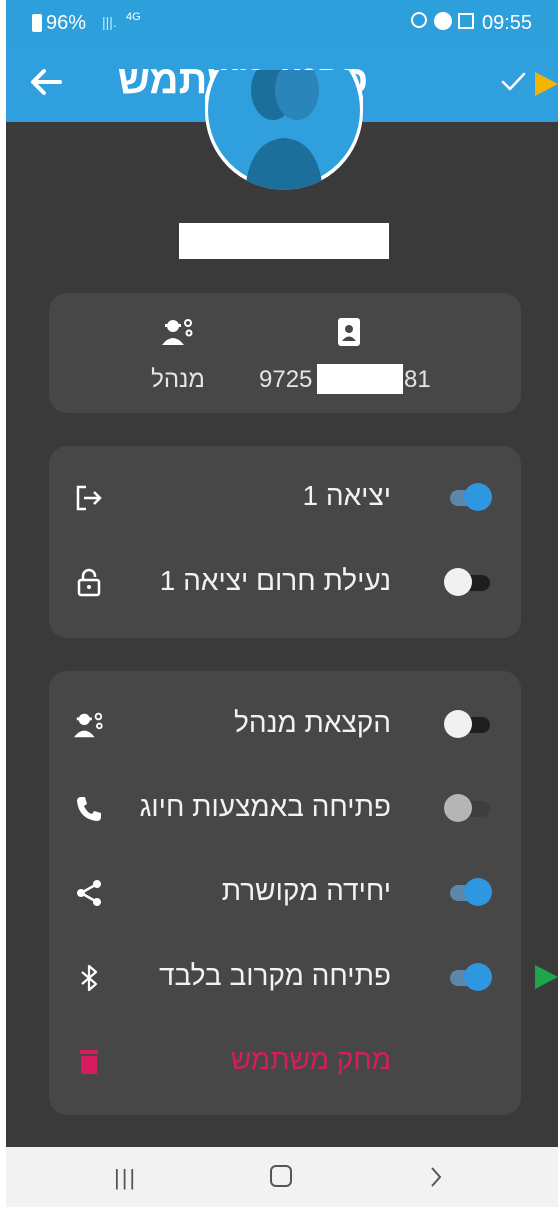  Describe the element at coordinates (349, 355) in the screenshot. I see `phone-info: 9725 81` at that location.